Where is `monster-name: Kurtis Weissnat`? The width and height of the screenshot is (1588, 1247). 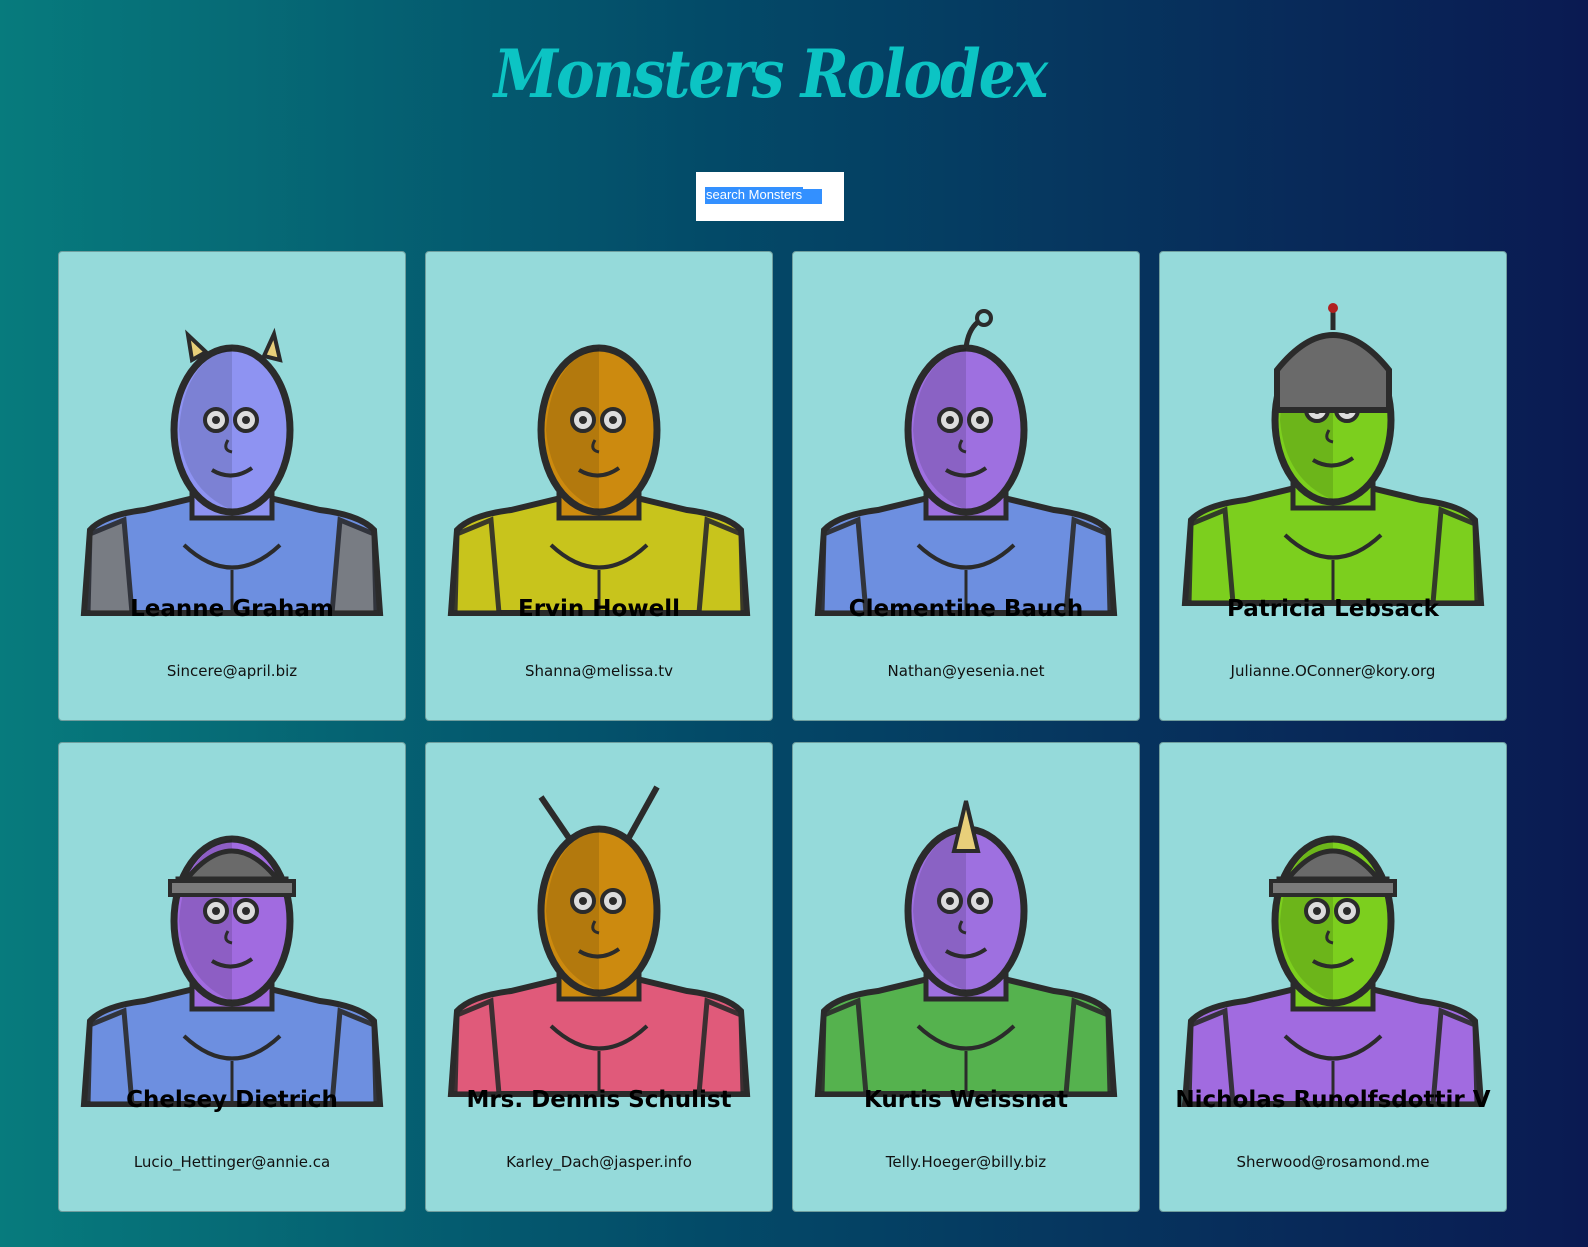
monster-name: Kurtis Weissnat is located at coordinates (965, 1100).